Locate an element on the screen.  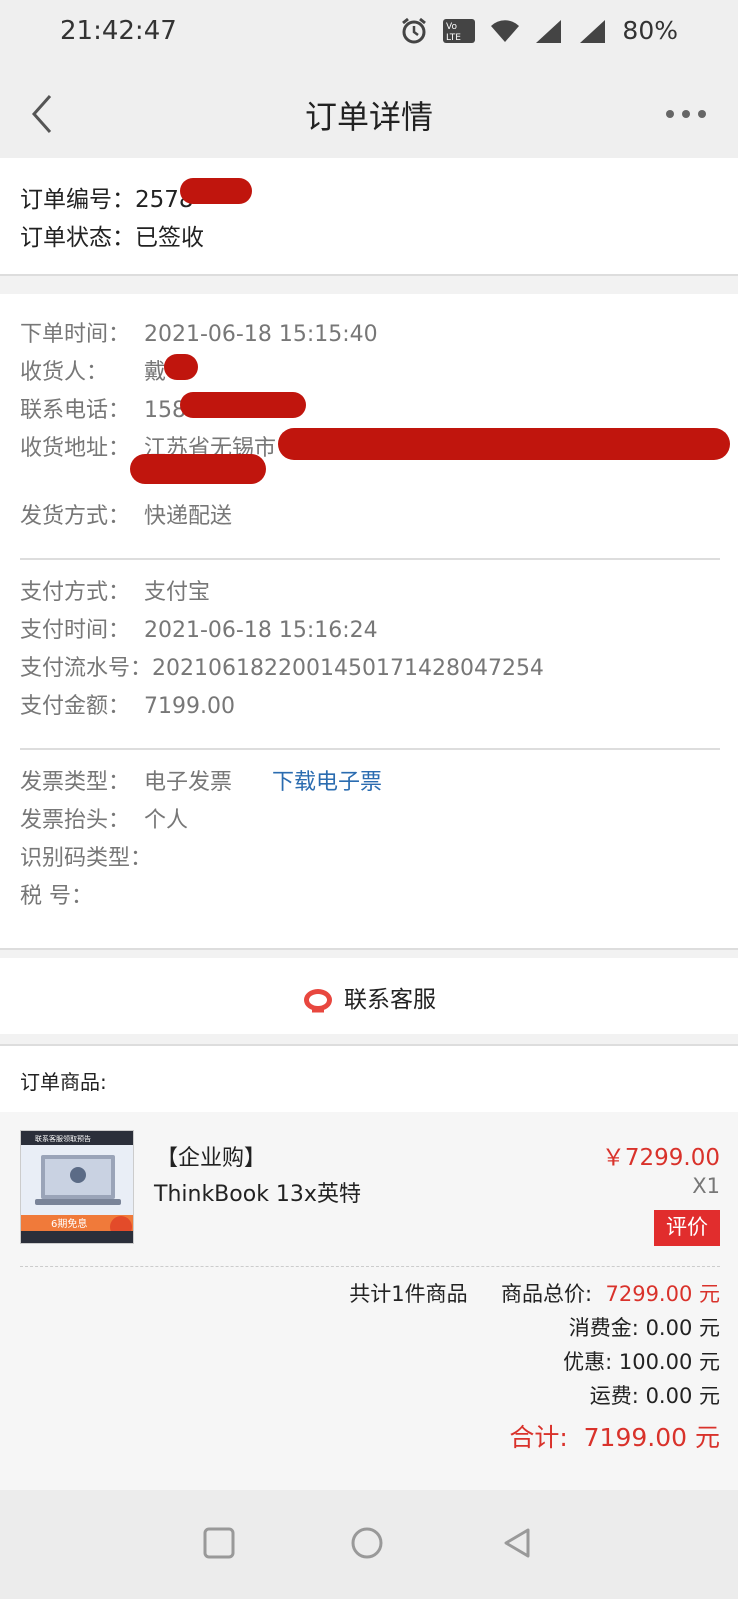
idcode-row: 识别码类型： is located at coordinates (86, 856).